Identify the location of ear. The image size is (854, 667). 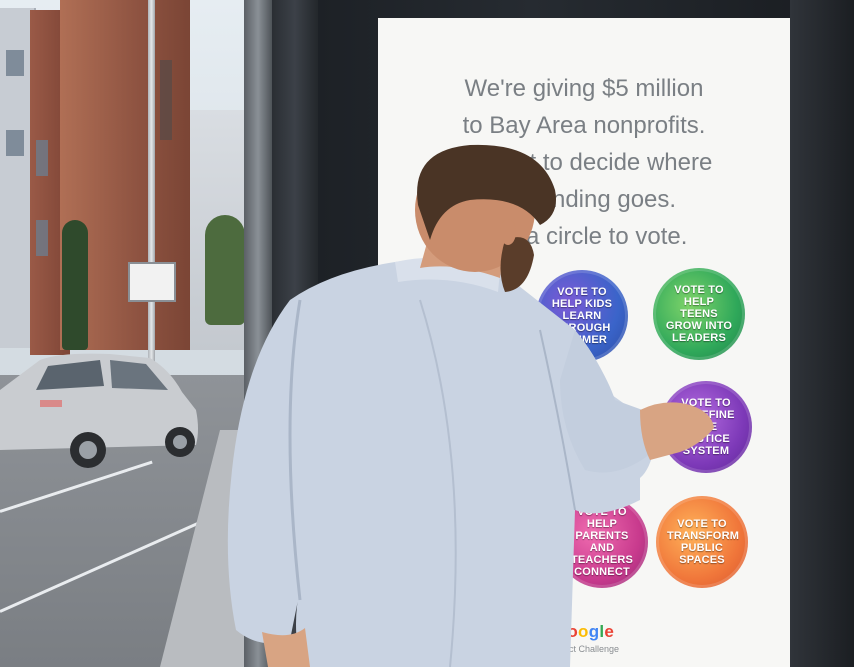
(508, 232).